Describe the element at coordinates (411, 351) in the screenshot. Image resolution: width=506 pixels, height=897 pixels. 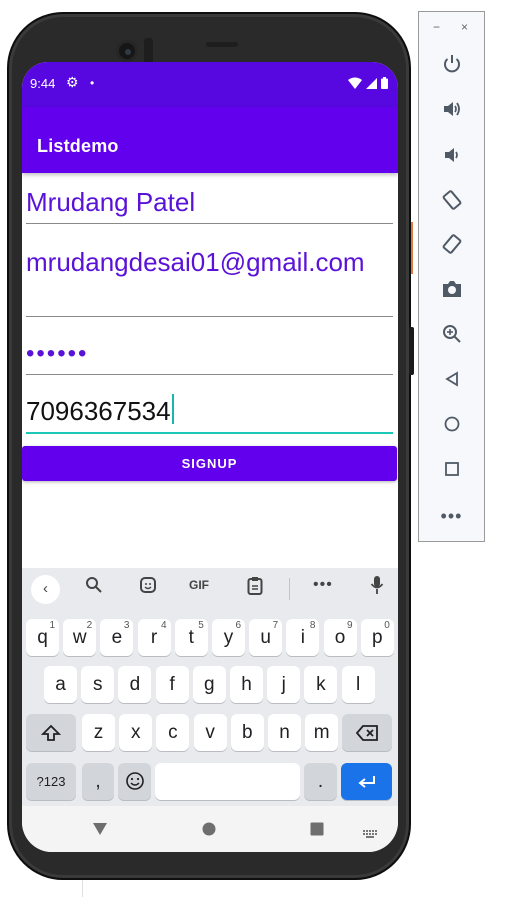
I see `power-side-button` at that location.